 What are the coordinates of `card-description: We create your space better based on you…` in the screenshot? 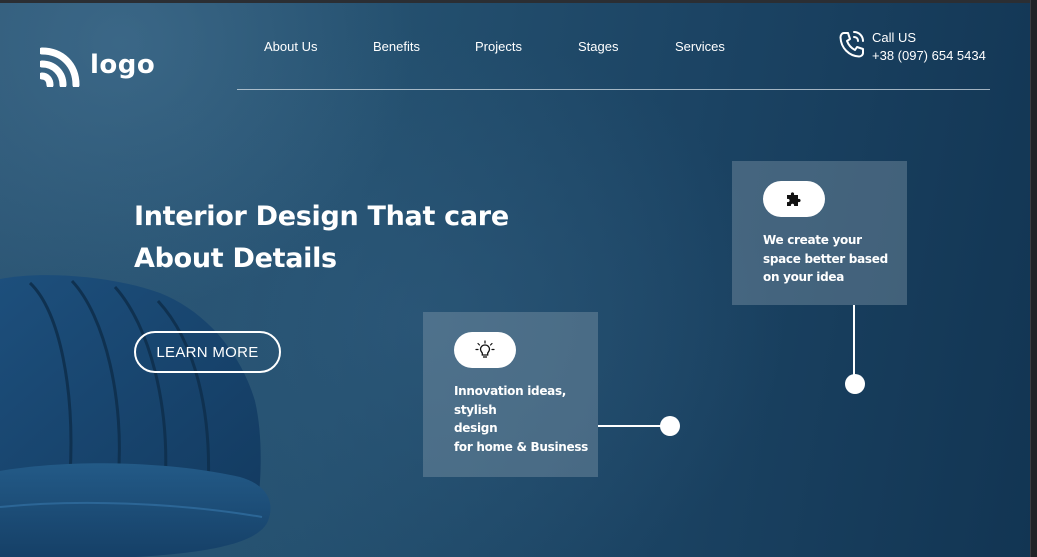 It's located at (825, 259).